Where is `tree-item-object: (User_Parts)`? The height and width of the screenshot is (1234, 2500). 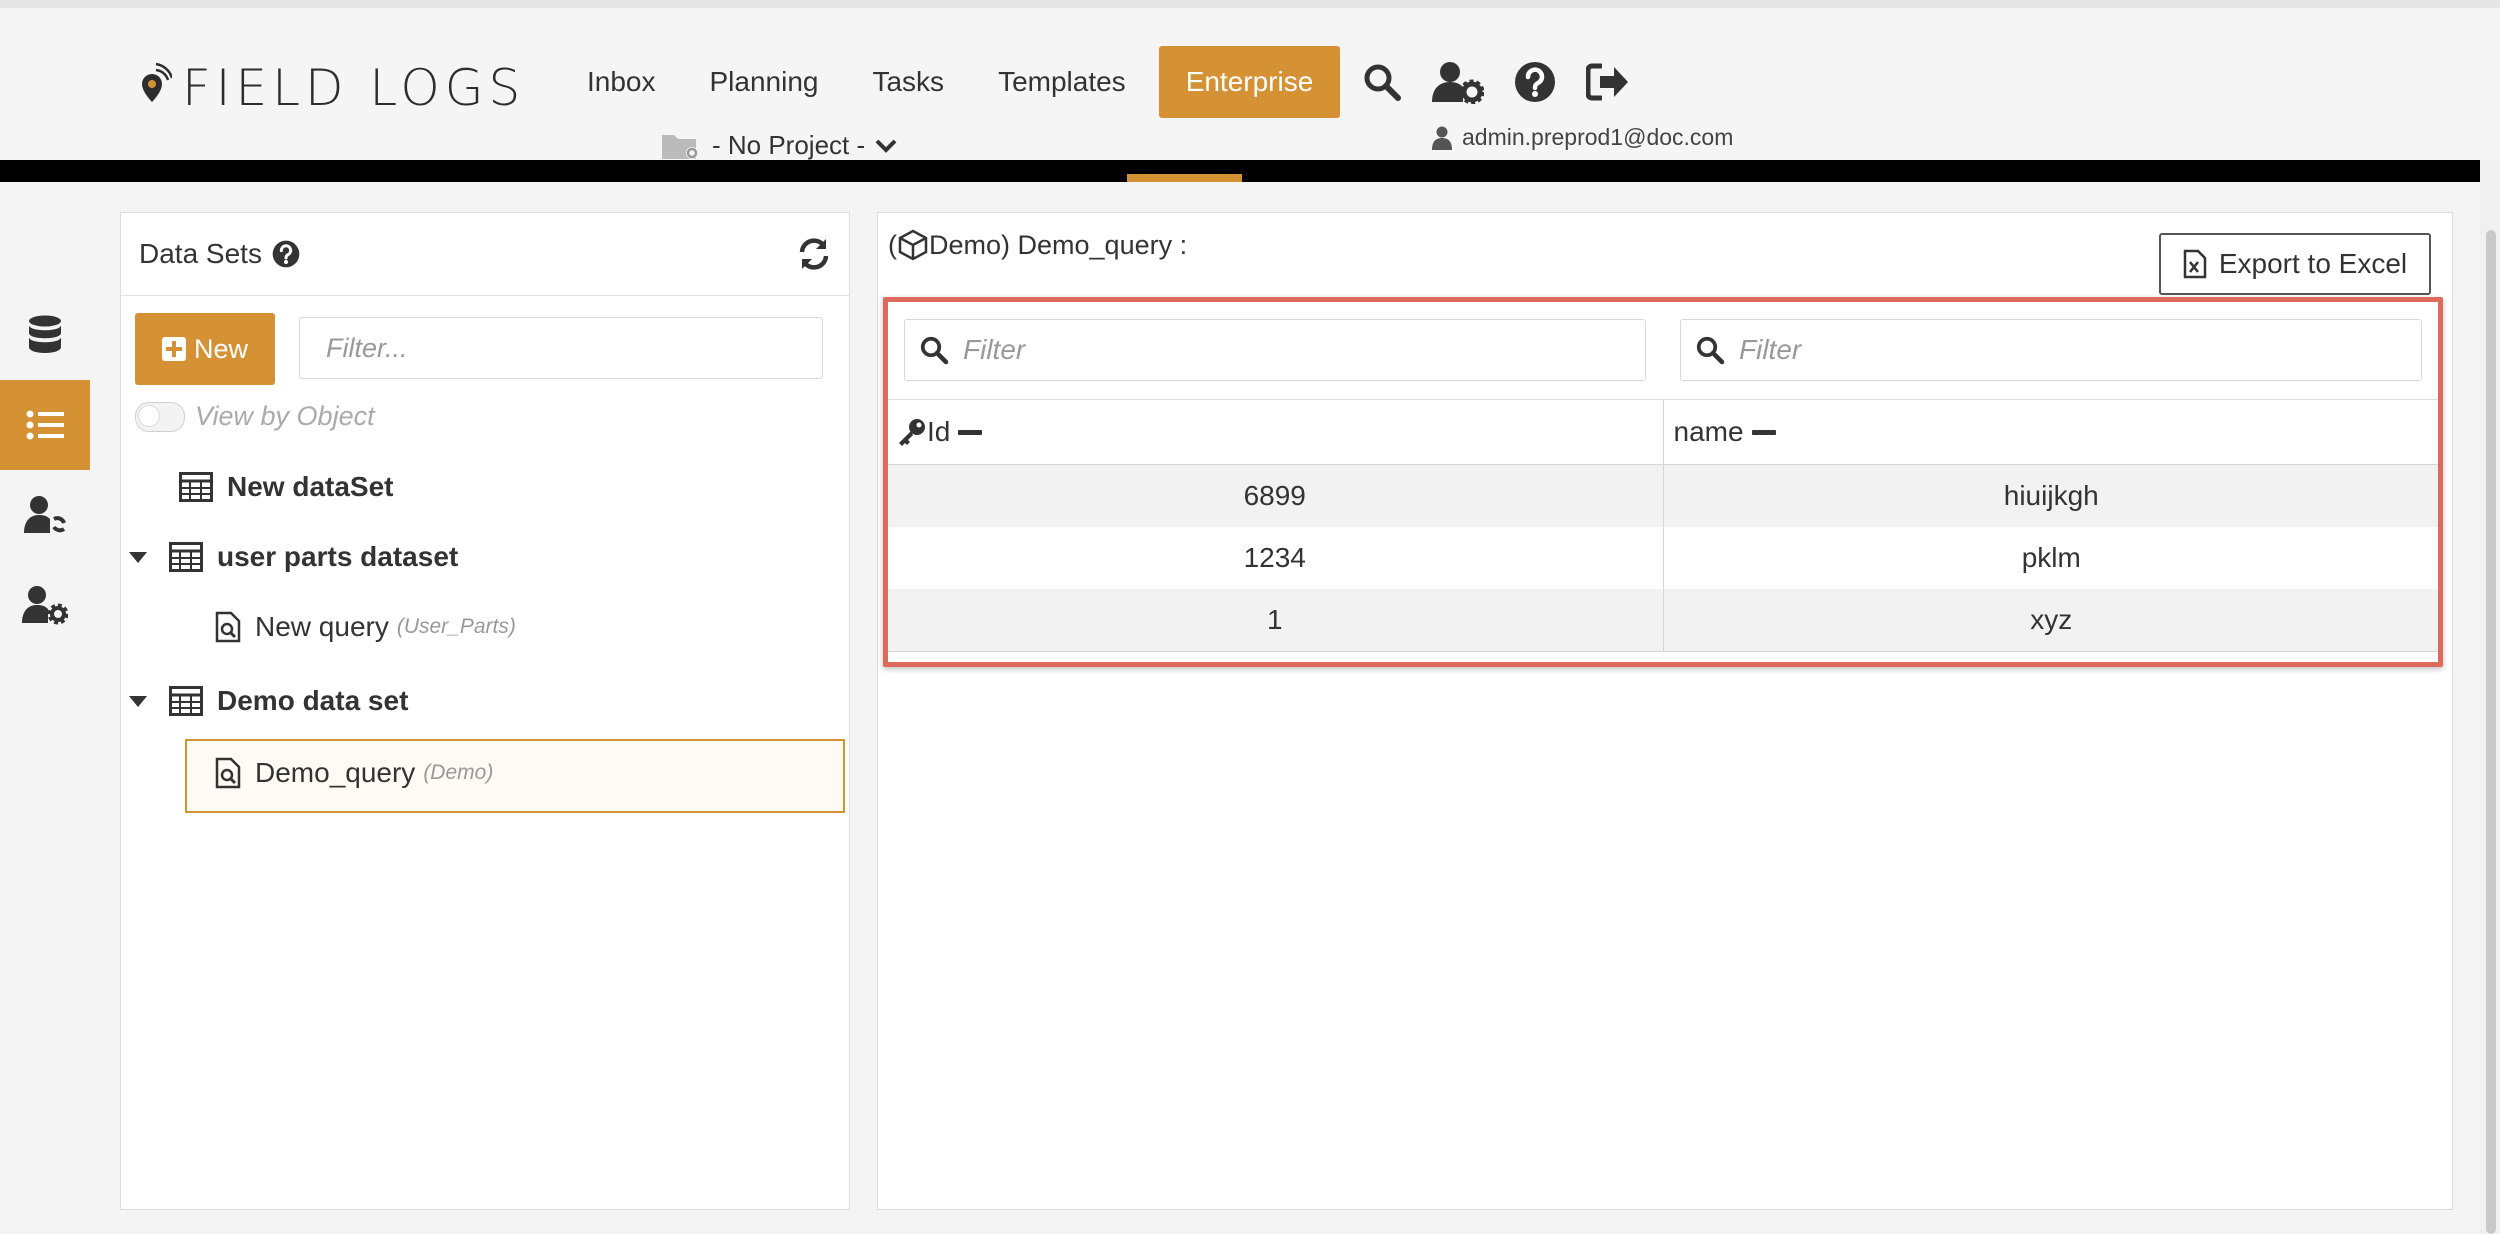 tree-item-object: (User_Parts) is located at coordinates (456, 626).